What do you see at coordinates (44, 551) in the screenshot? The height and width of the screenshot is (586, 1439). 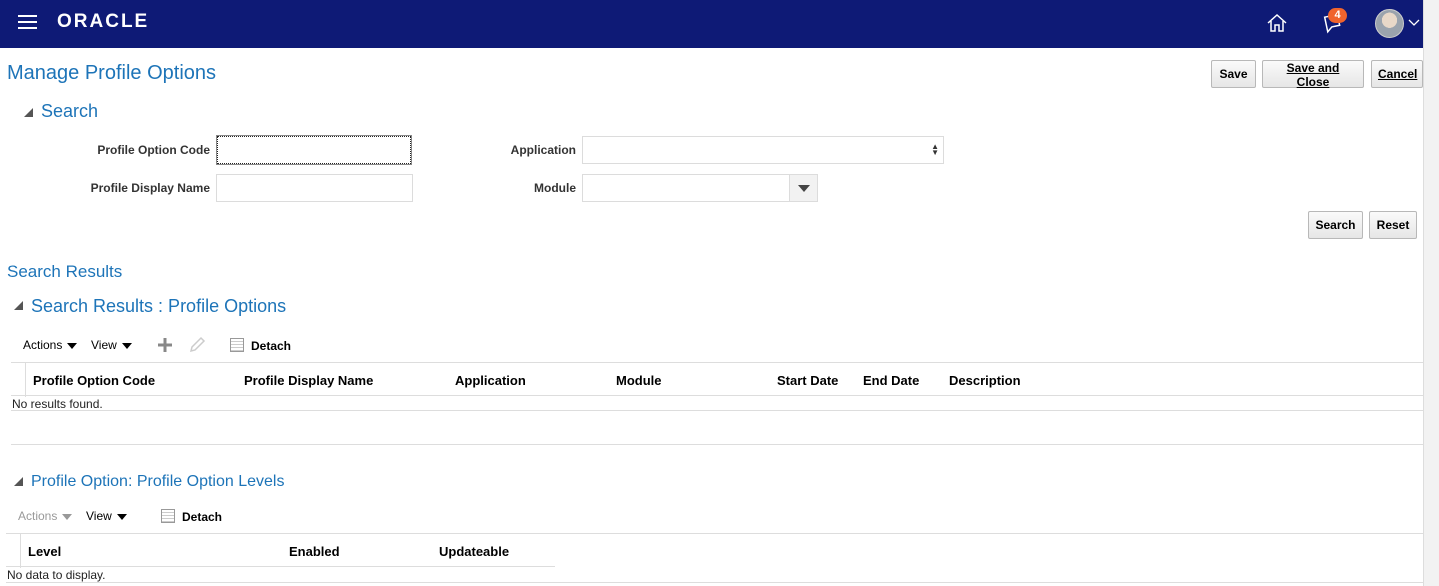 I see `column-header: Level` at bounding box center [44, 551].